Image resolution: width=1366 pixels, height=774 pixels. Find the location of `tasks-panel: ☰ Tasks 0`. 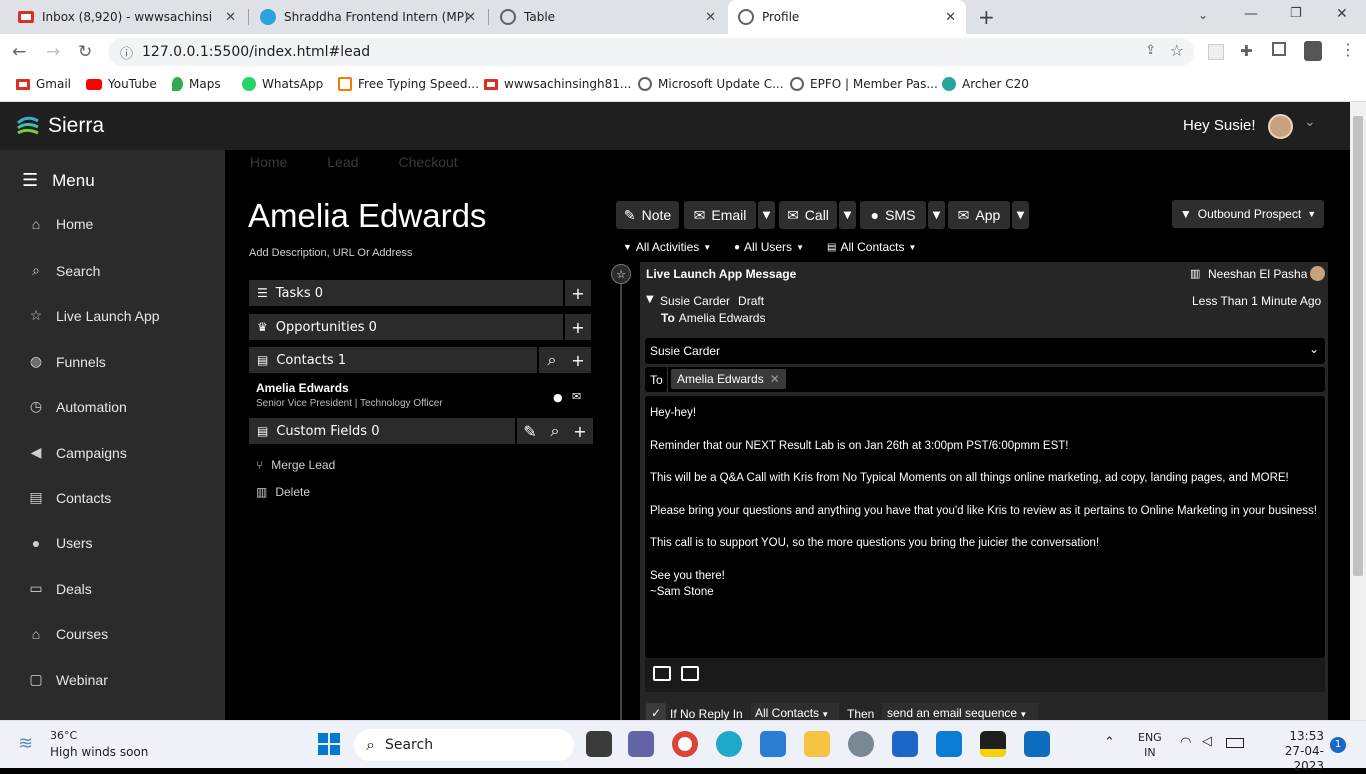

tasks-panel: ☰ Tasks 0 is located at coordinates (406, 293).